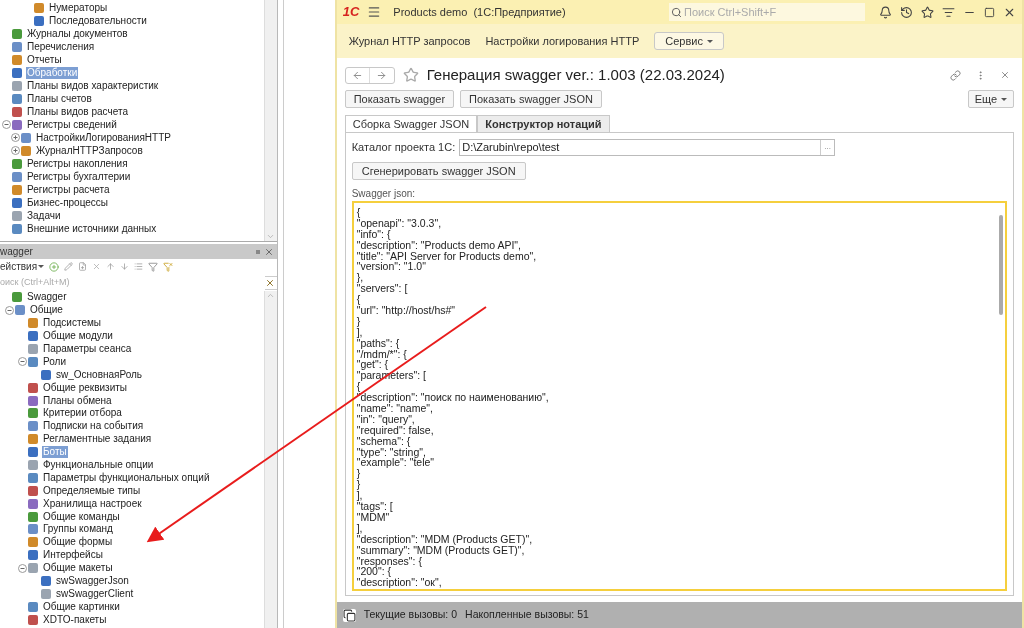 The width and height of the screenshot is (1024, 628). What do you see at coordinates (955, 75) in the screenshot?
I see `link-icon` at bounding box center [955, 75].